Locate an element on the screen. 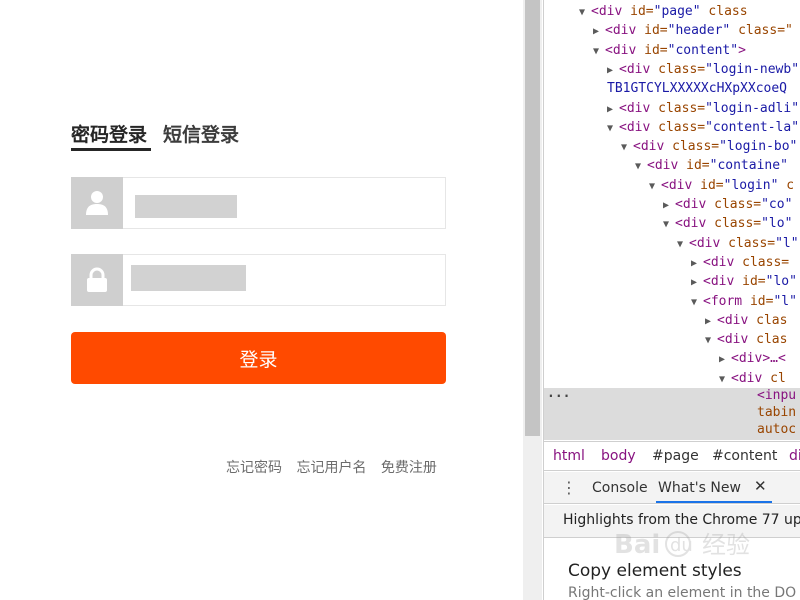 The image size is (800, 600). dom-attr-value: "lo" is located at coordinates (777, 224).